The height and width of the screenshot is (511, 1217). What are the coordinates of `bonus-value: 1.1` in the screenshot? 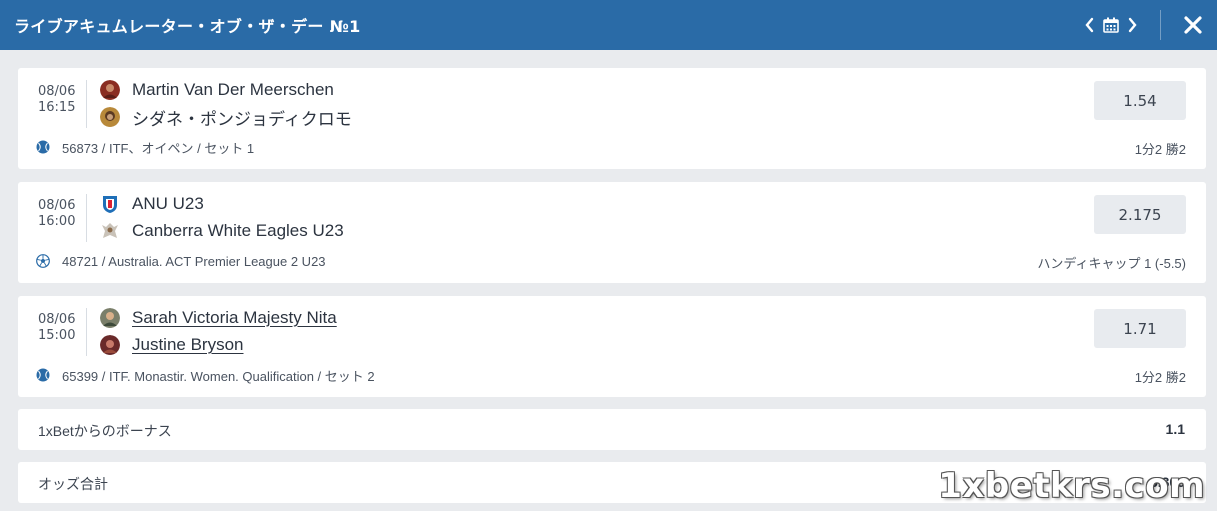 It's located at (1175, 429).